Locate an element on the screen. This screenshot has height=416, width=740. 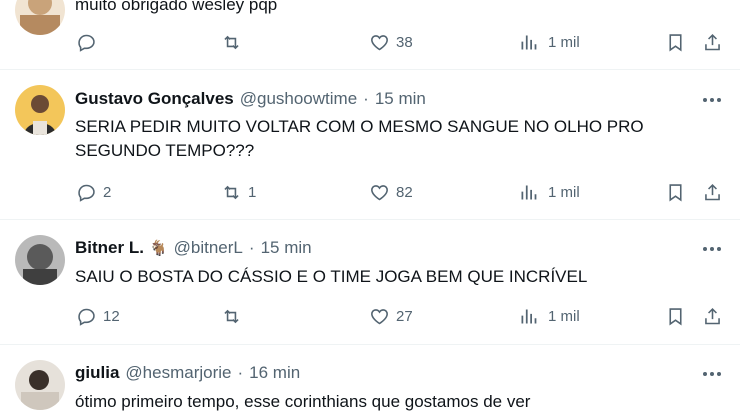
goat-emoji: 🐐 is located at coordinates (158, 248).